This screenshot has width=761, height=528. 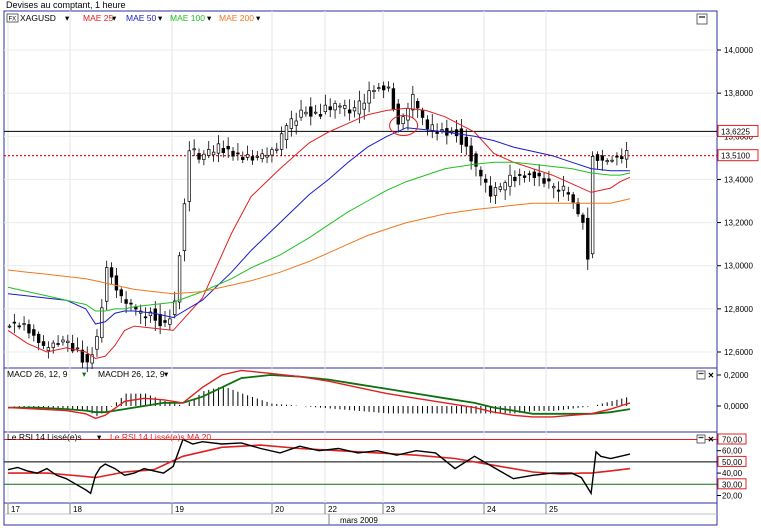 I want to click on x-axis-month-label: mars 2009, so click(x=359, y=520).